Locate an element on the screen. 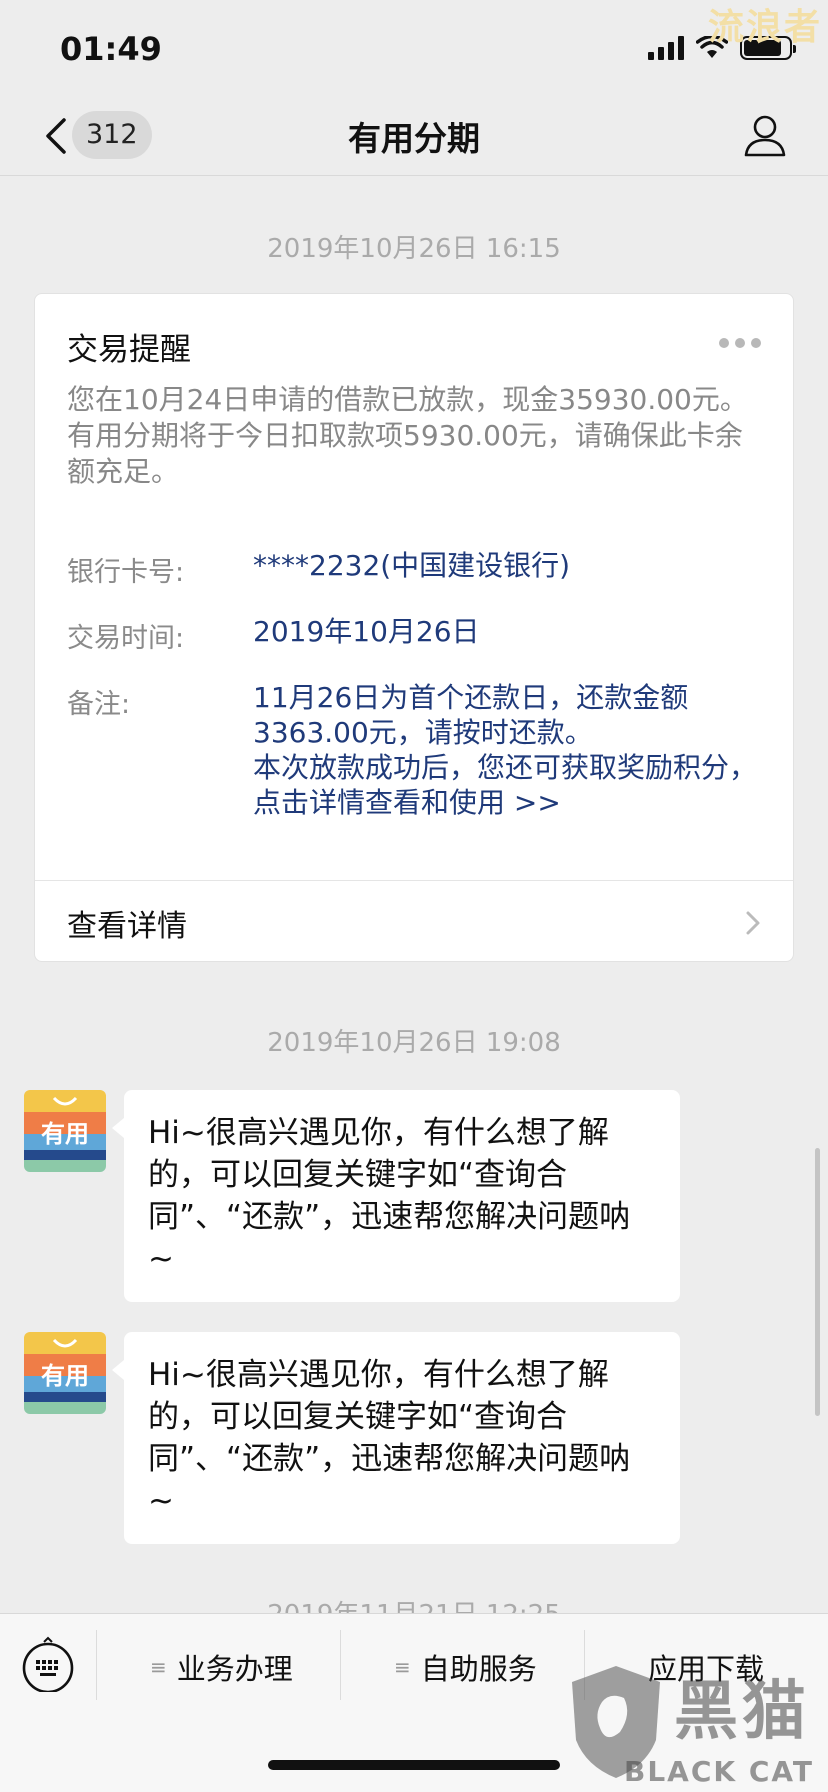 This screenshot has height=1792, width=828. timestamp: 2019年10月26日 19:08 is located at coordinates (414, 1043).